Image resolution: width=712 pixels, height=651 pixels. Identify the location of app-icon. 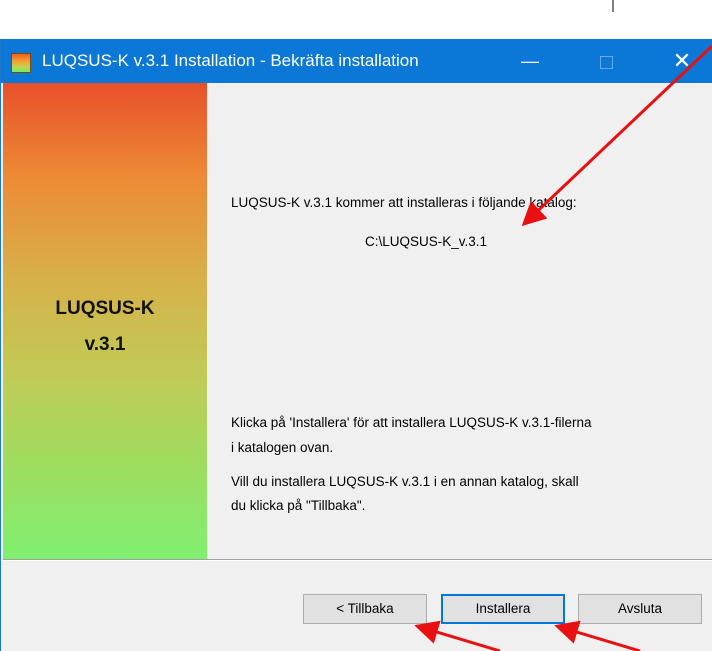
(21, 63).